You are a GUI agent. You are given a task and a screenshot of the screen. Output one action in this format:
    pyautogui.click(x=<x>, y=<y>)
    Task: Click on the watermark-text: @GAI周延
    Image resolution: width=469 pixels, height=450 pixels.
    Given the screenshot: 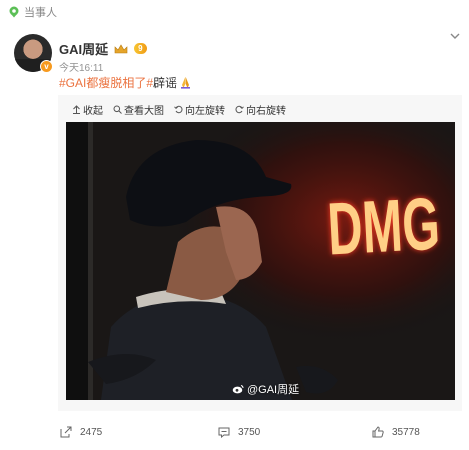 What is the action you would take?
    pyautogui.click(x=273, y=390)
    